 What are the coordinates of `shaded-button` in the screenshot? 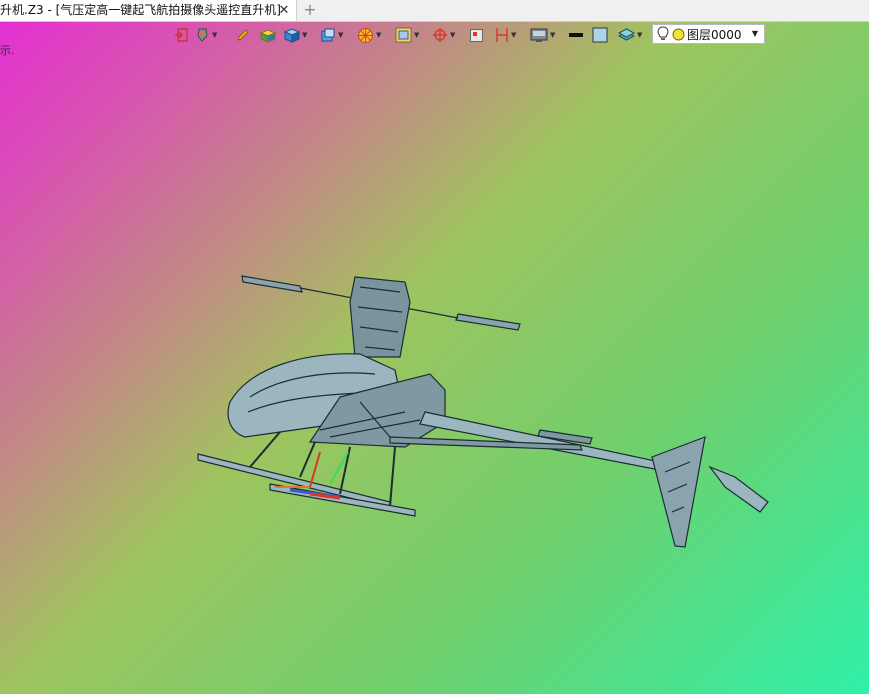 It's located at (267, 35).